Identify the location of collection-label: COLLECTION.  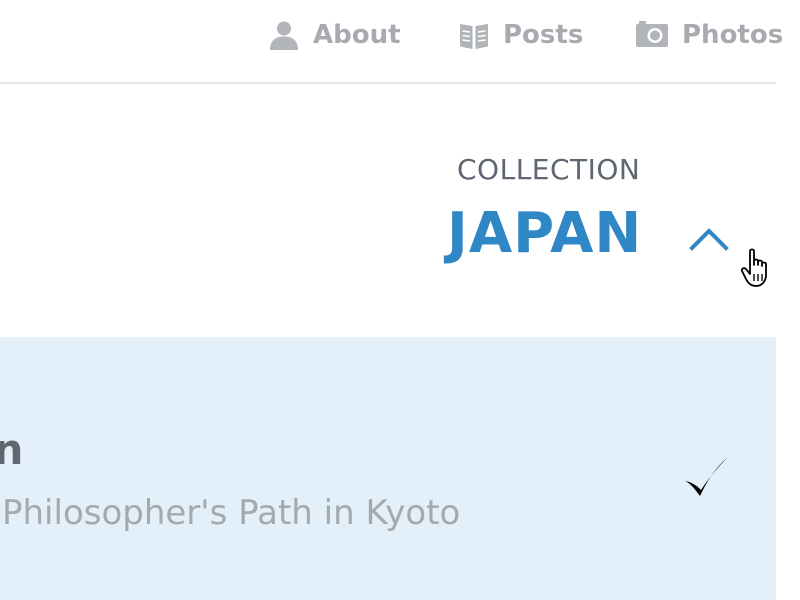
(549, 169).